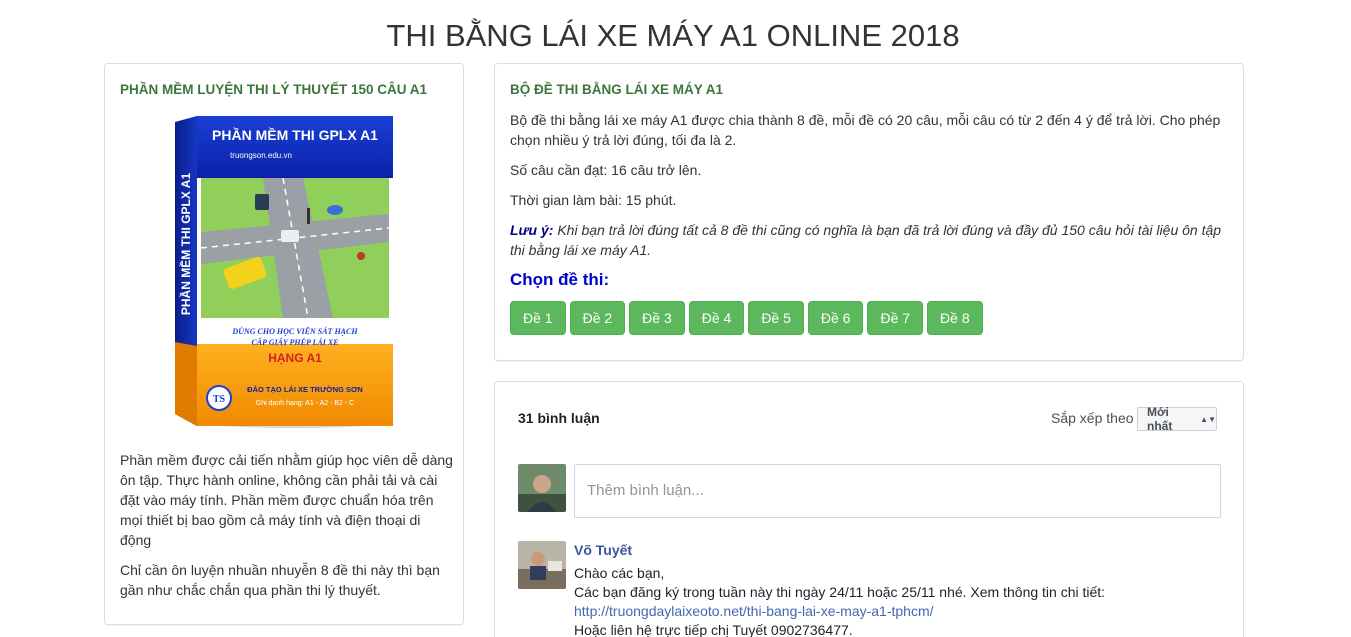 This screenshot has height=637, width=1351. Describe the element at coordinates (295, 135) in the screenshot. I see `box-top-title: PHẦN MỀM THI GPLX A1` at that location.